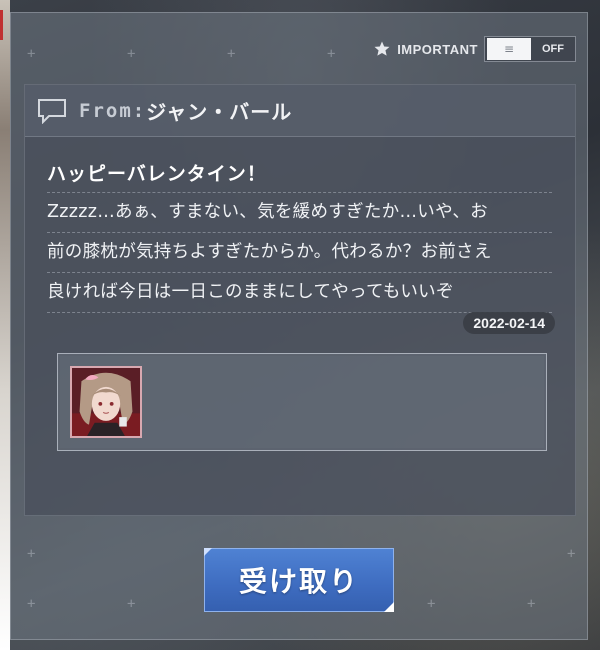 The height and width of the screenshot is (650, 600). What do you see at coordinates (437, 49) in the screenshot?
I see `important-label: IMPORTANT` at bounding box center [437, 49].